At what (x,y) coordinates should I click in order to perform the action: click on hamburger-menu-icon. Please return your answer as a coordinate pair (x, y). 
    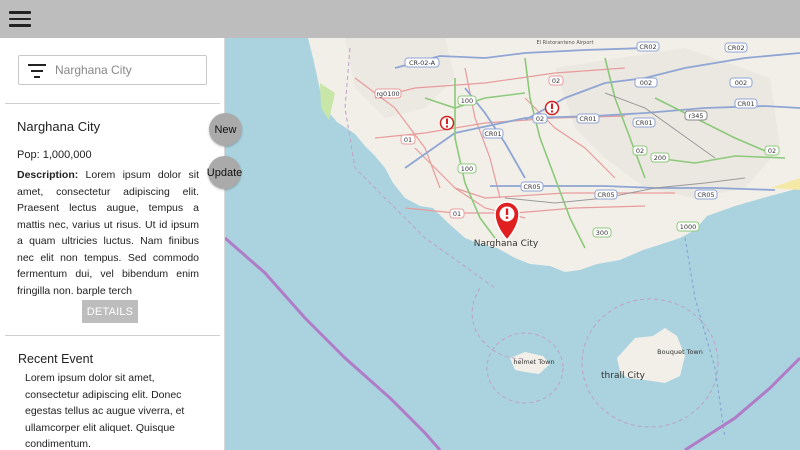
    Looking at the image, I should click on (20, 19).